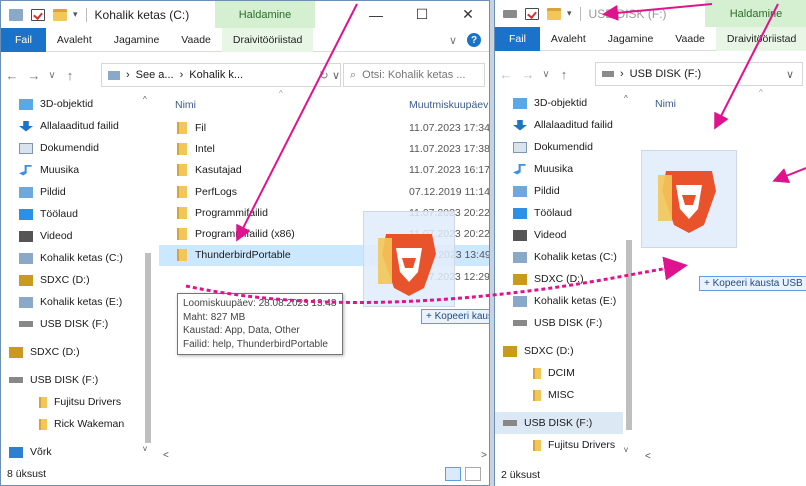 The image size is (806, 486). Describe the element at coordinates (26, 192) in the screenshot. I see `picture-icon` at that location.